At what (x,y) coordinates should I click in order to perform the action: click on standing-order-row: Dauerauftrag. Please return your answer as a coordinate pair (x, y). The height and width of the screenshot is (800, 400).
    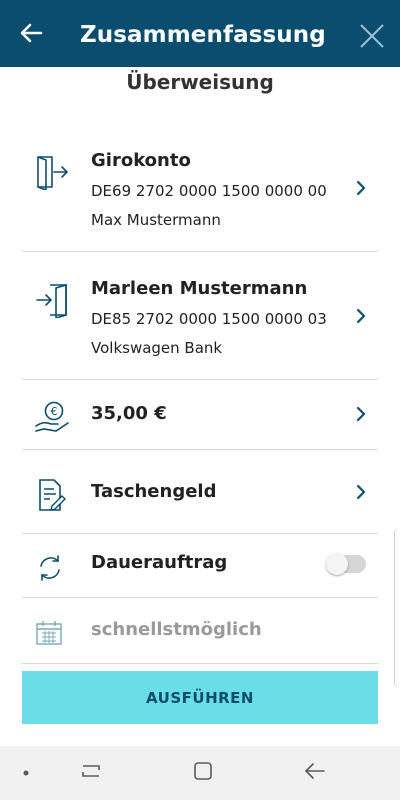
    Looking at the image, I should click on (200, 566).